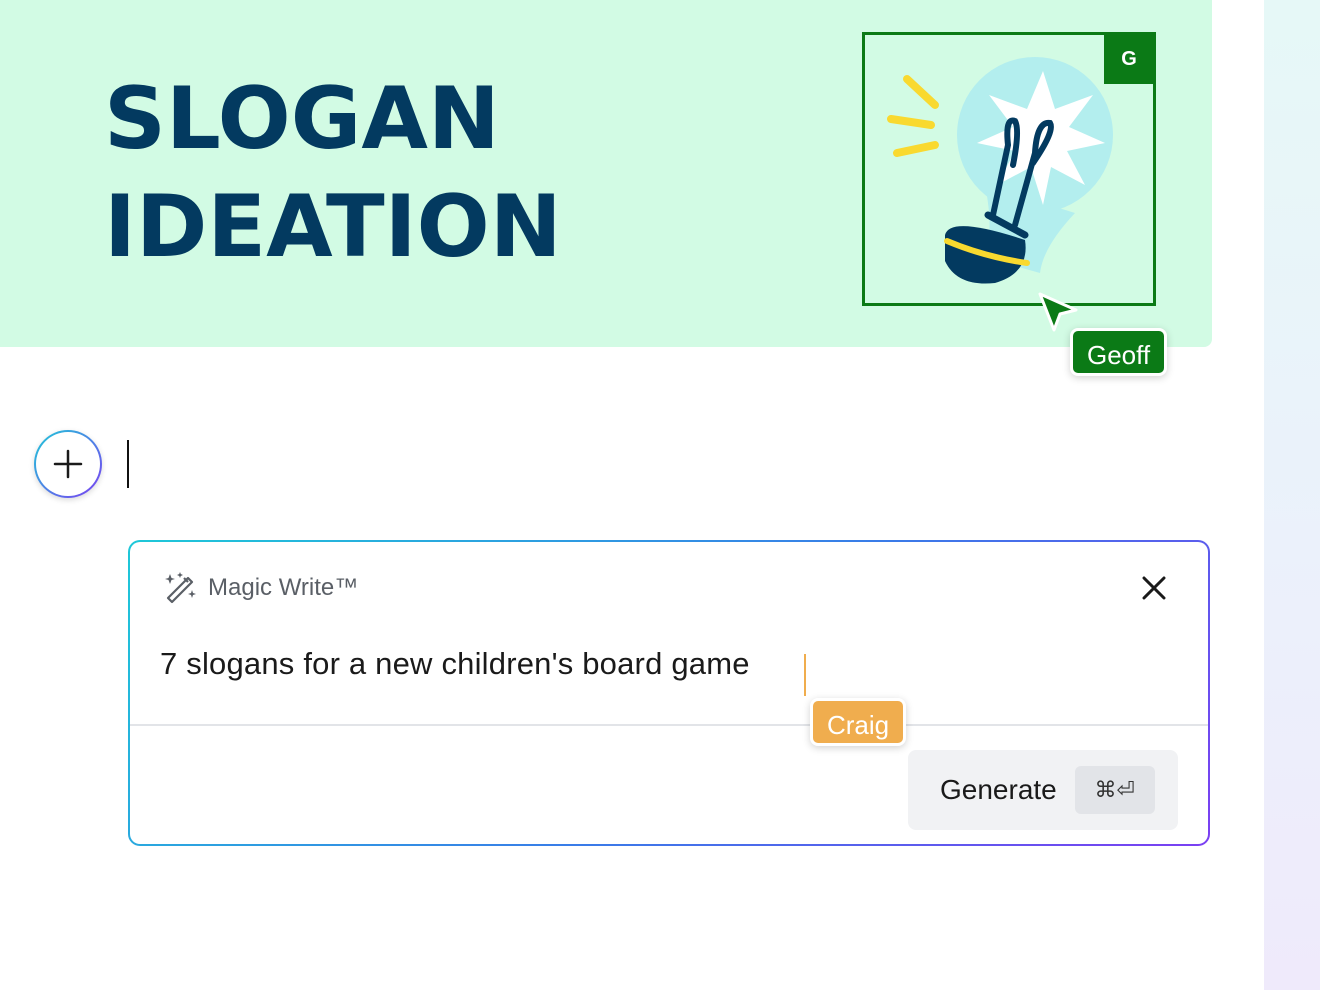 Image resolution: width=1320 pixels, height=990 pixels. I want to click on divider, so click(669, 725).